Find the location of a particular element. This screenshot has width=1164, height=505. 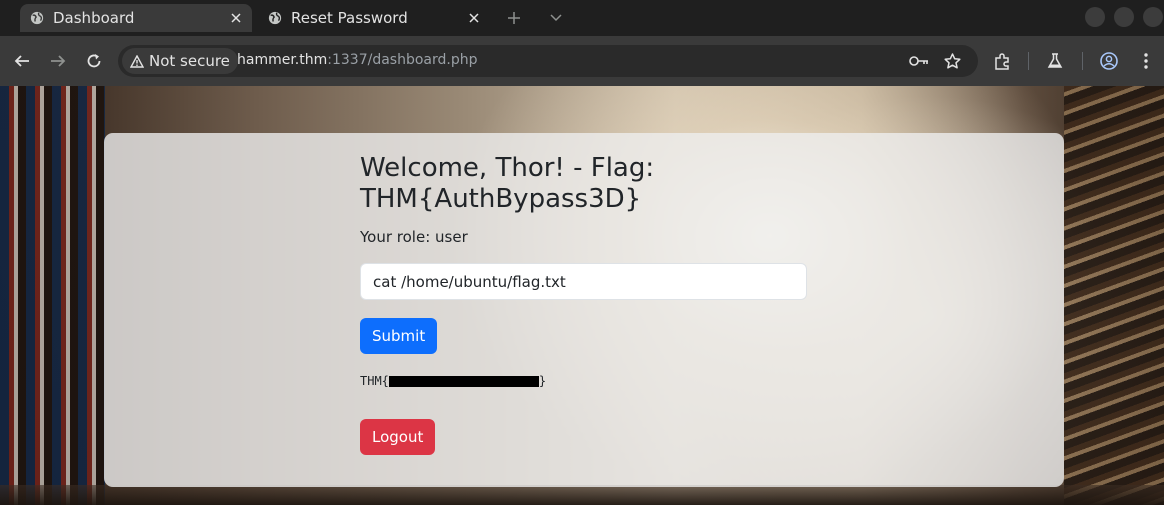

tab-strip: Dashboard Reset Password is located at coordinates (582, 18).